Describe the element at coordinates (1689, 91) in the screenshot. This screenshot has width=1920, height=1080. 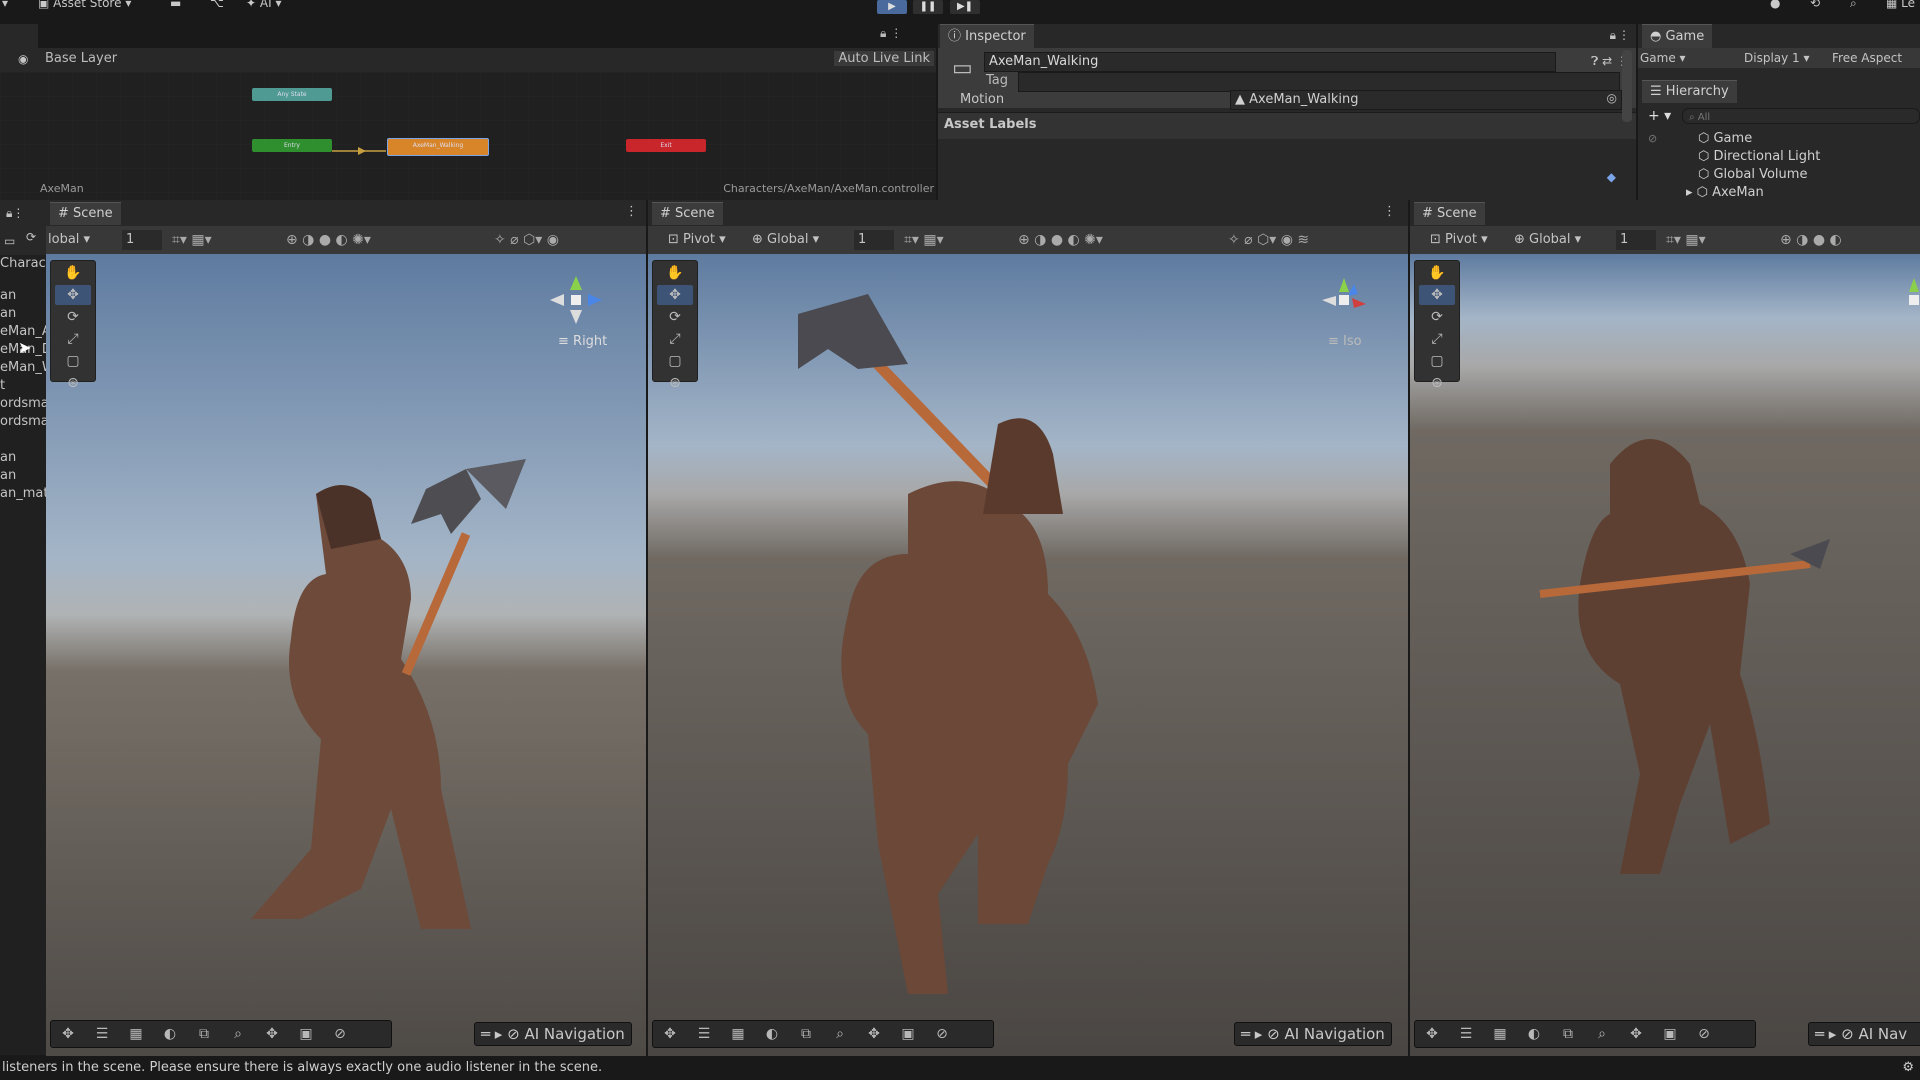
I see `tab-hierarchy: ☰ Hierarchy` at that location.